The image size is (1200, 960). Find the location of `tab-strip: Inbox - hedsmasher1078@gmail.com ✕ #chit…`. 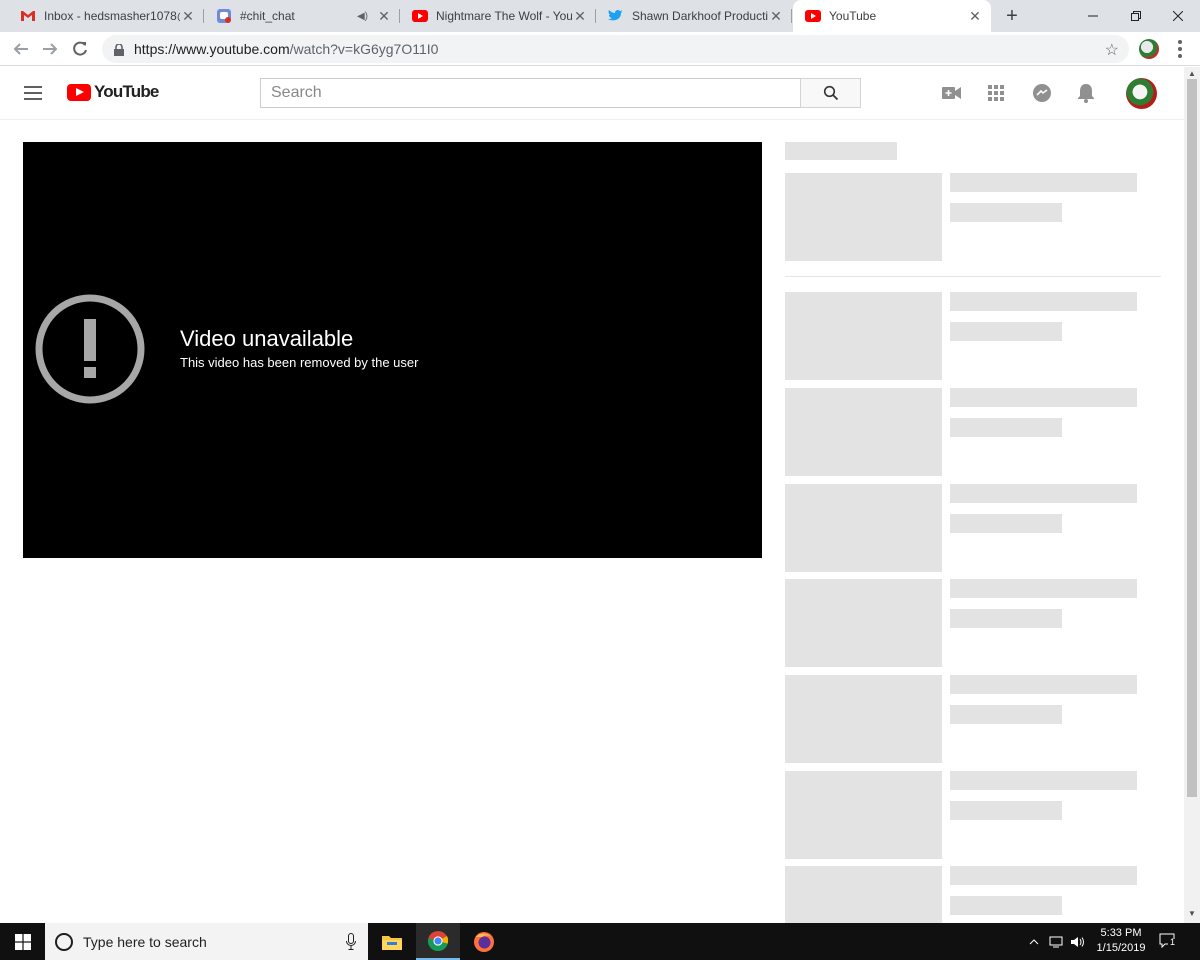

tab-strip: Inbox - hedsmasher1078@gmail.com ✕ #chit… is located at coordinates (600, 16).